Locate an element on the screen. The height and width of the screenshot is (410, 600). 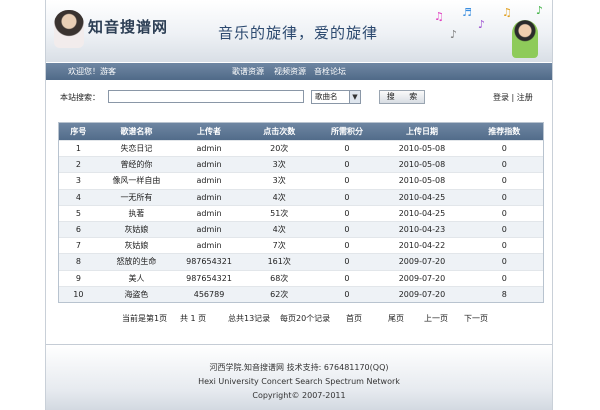
footer-site-info: 河西学院.知音搜谱网 技术支持: 676481170(QQ) is located at coordinates (299, 367).